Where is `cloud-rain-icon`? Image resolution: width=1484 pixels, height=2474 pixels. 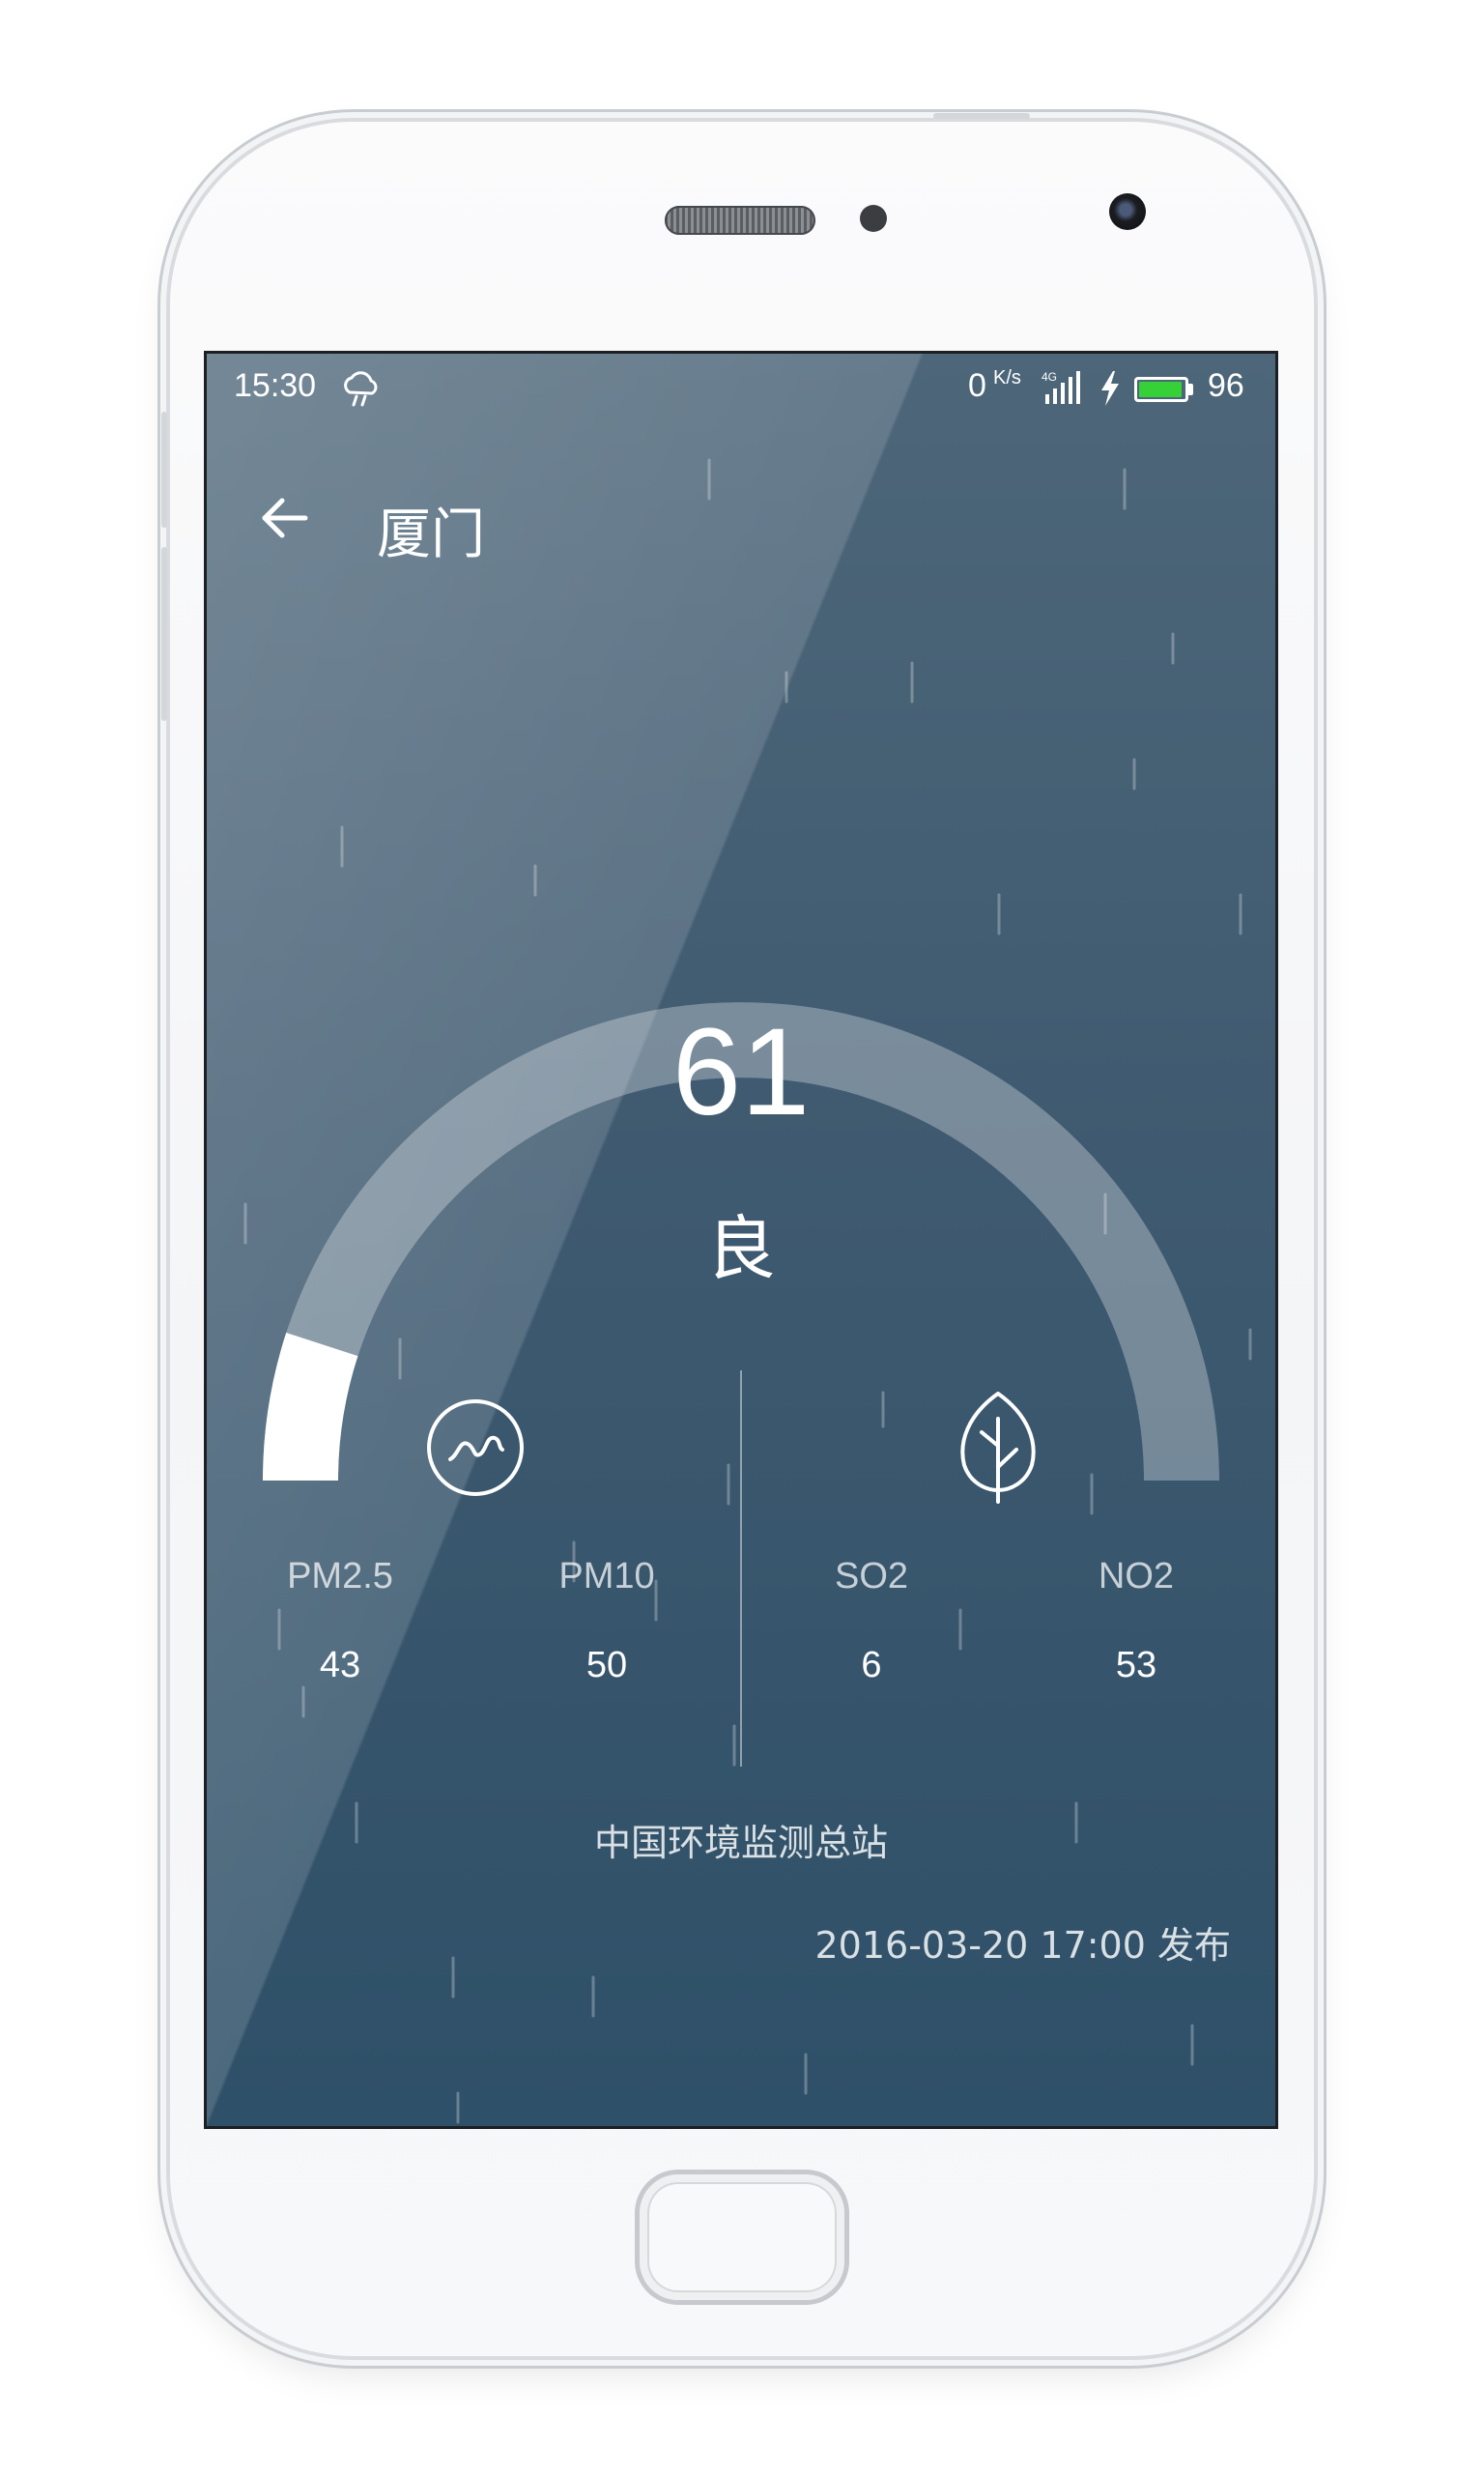 cloud-rain-icon is located at coordinates (361, 389).